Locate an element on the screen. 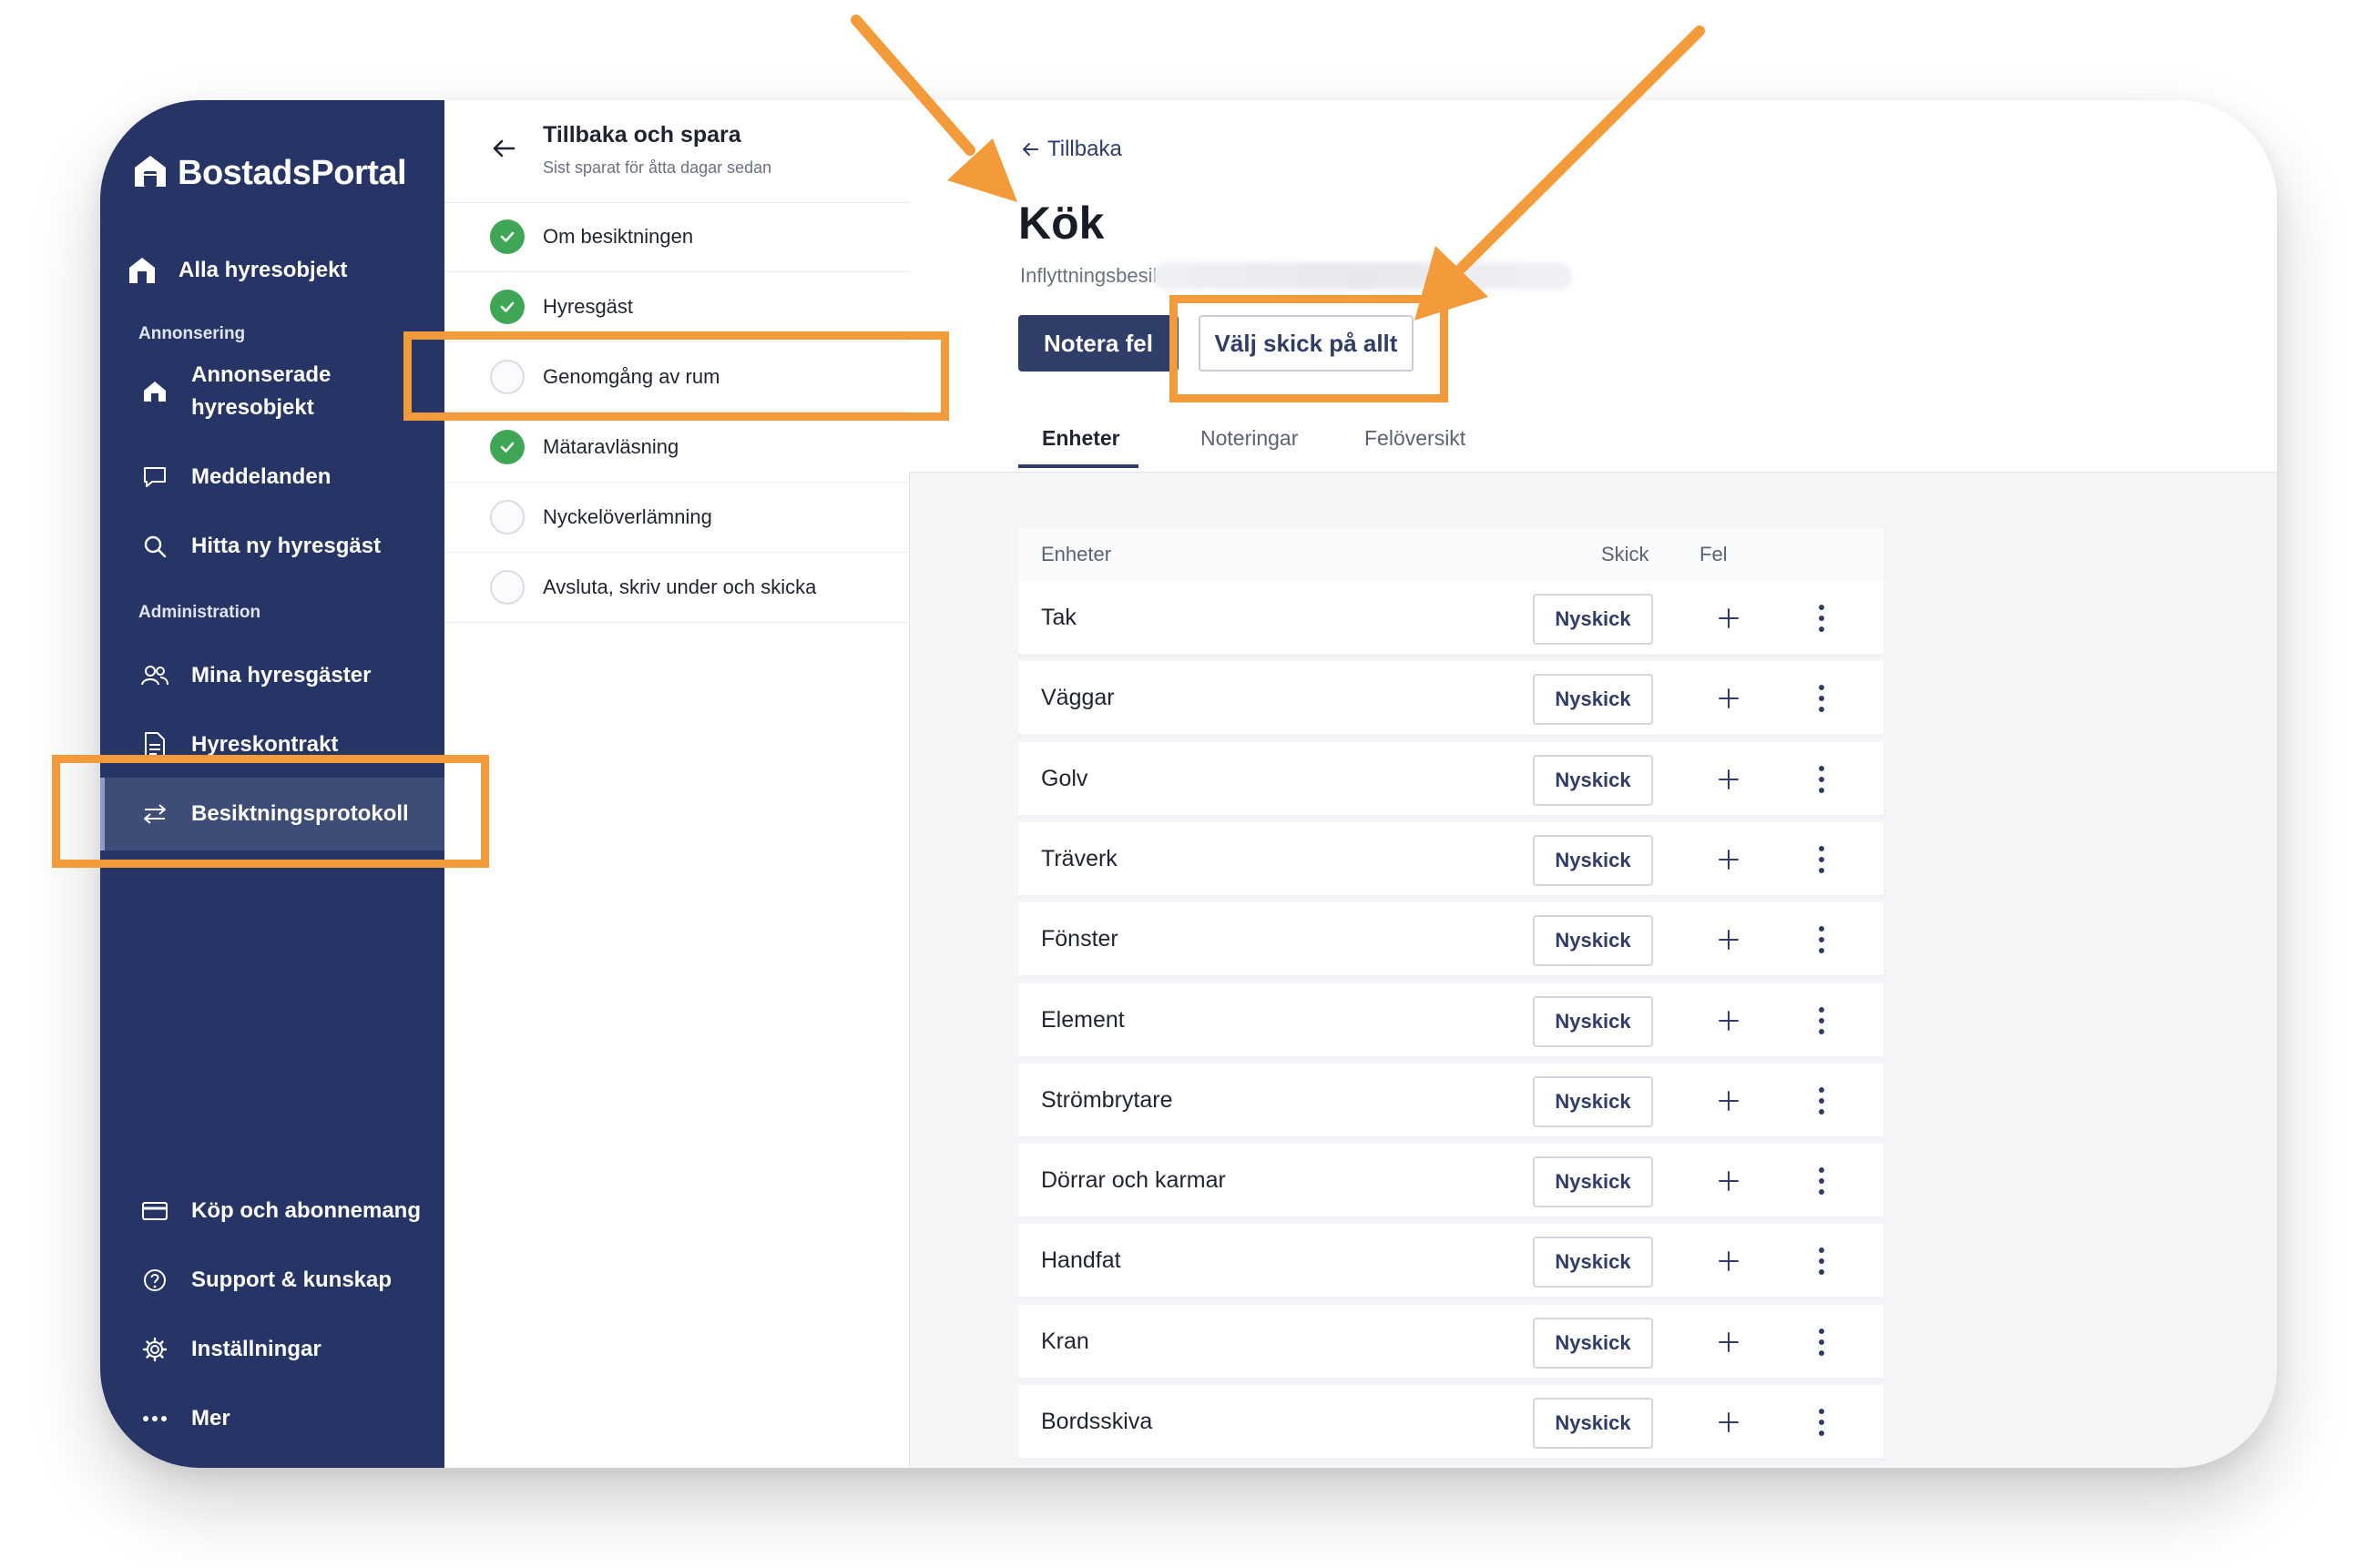  sidebar-item-label: Support & kunskap is located at coordinates (292, 1280).